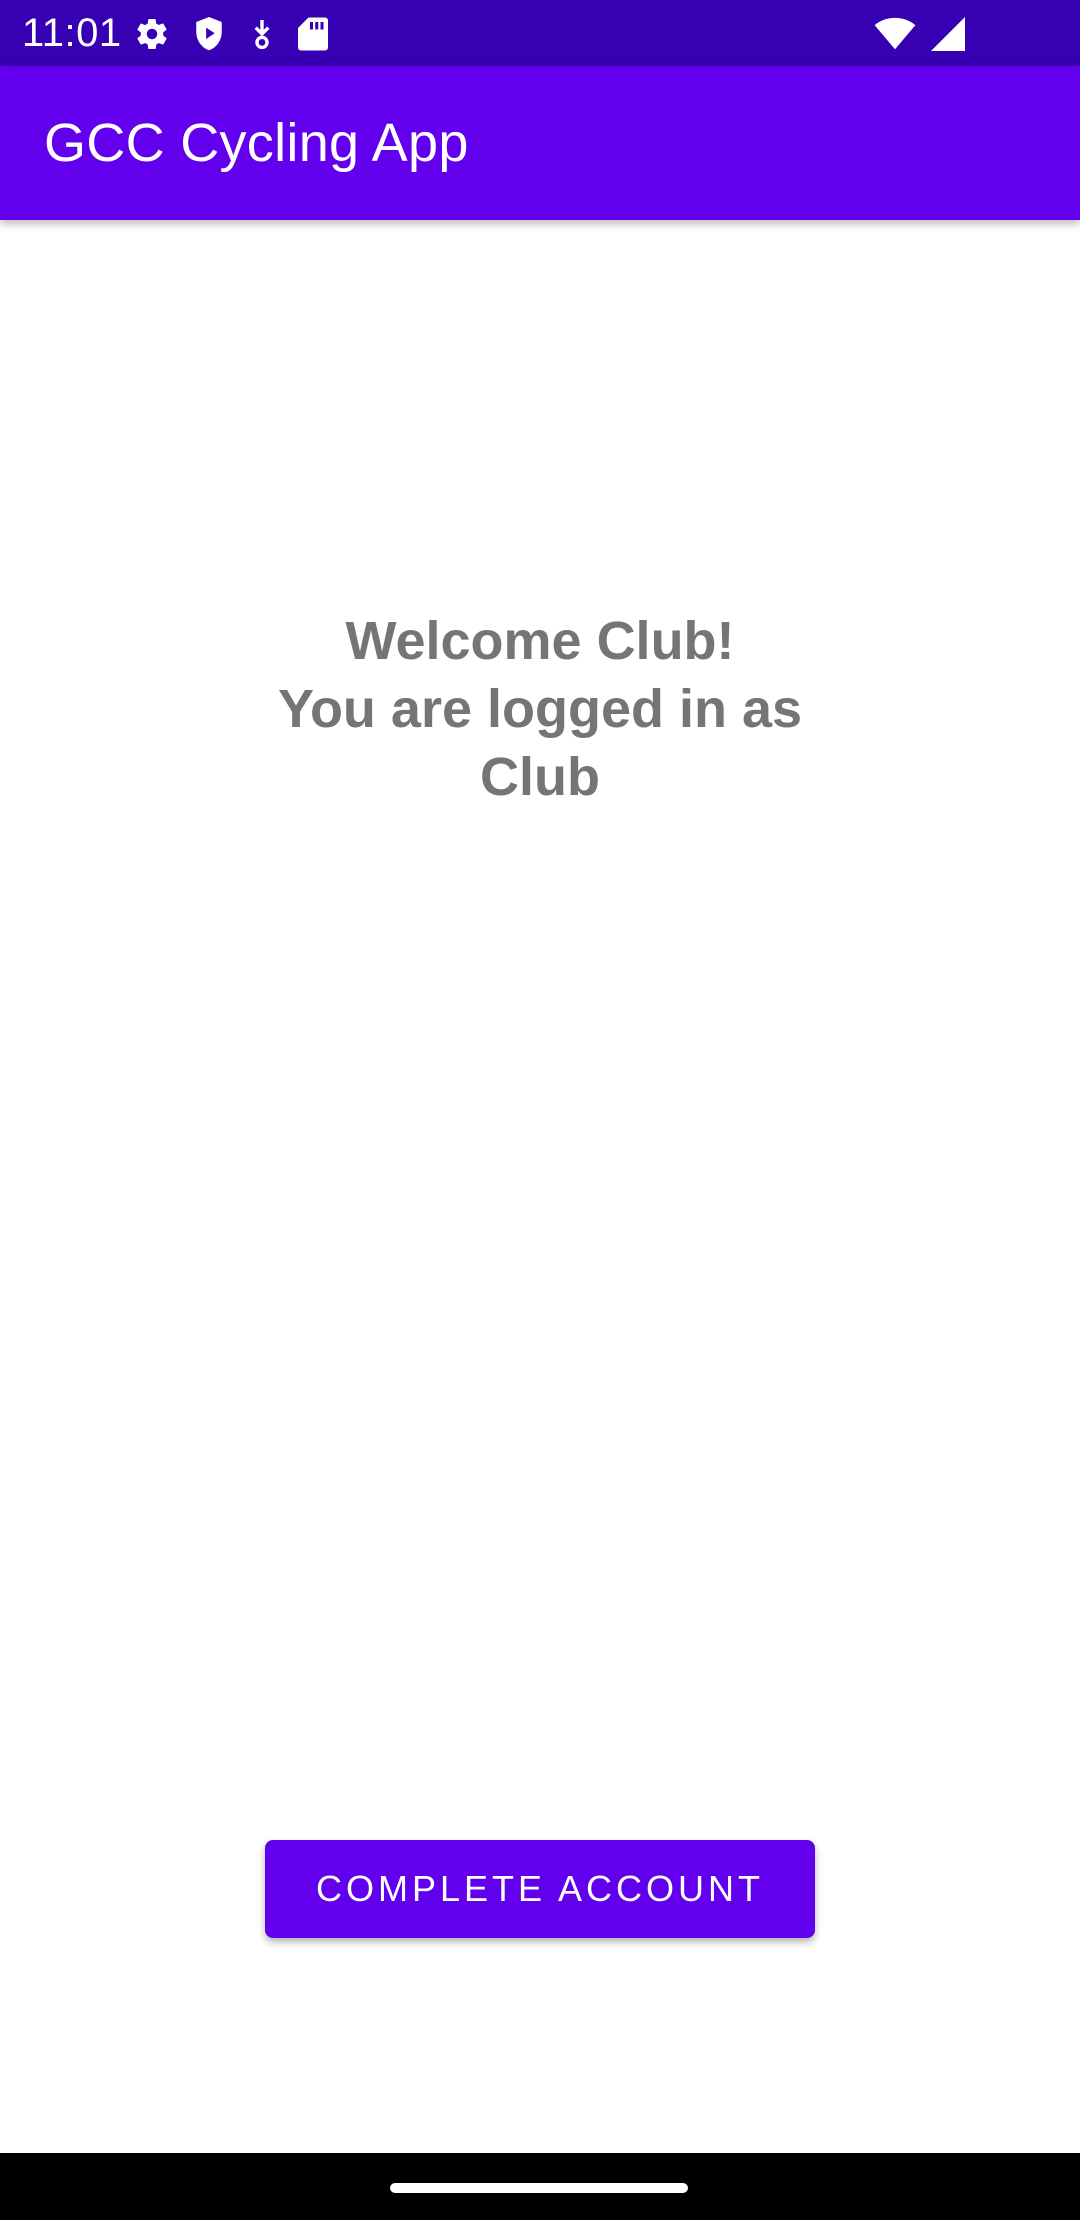  What do you see at coordinates (231, 34) in the screenshot?
I see `status-notification-icons` at bounding box center [231, 34].